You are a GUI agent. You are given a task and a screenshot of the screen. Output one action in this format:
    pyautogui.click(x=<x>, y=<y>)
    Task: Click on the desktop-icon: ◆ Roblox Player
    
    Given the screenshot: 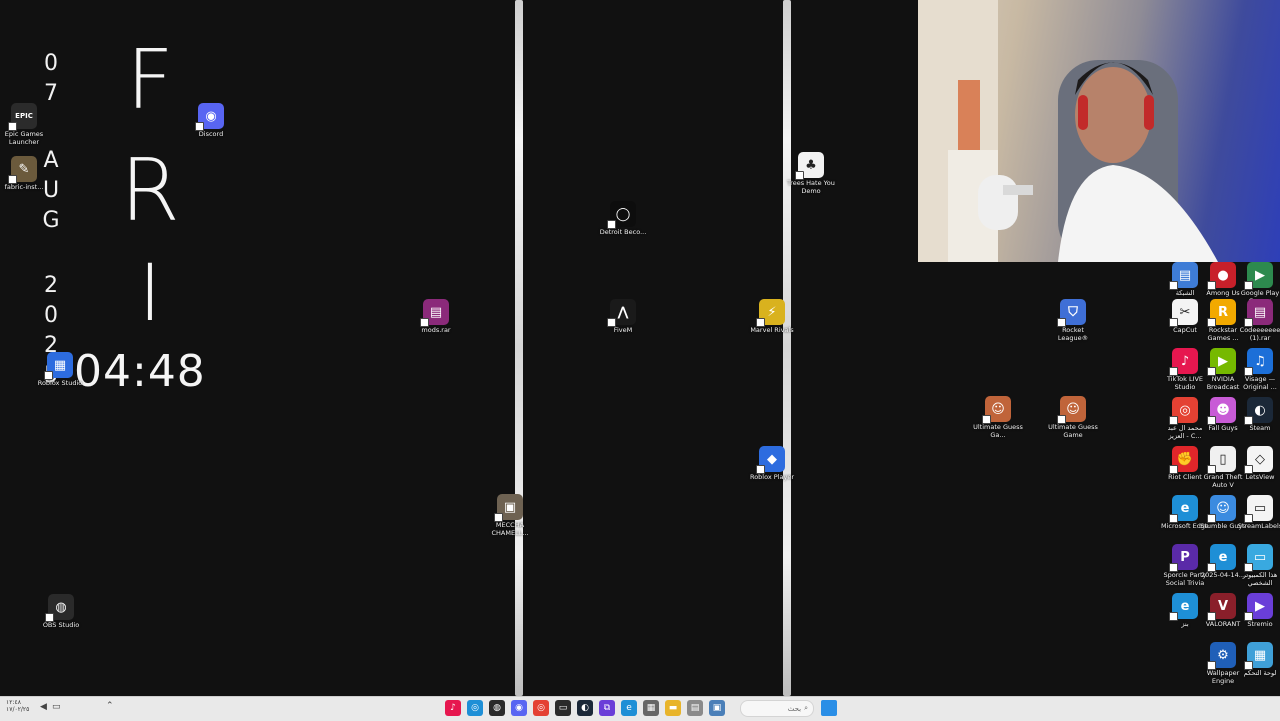 What is the action you would take?
    pyautogui.click(x=772, y=464)
    